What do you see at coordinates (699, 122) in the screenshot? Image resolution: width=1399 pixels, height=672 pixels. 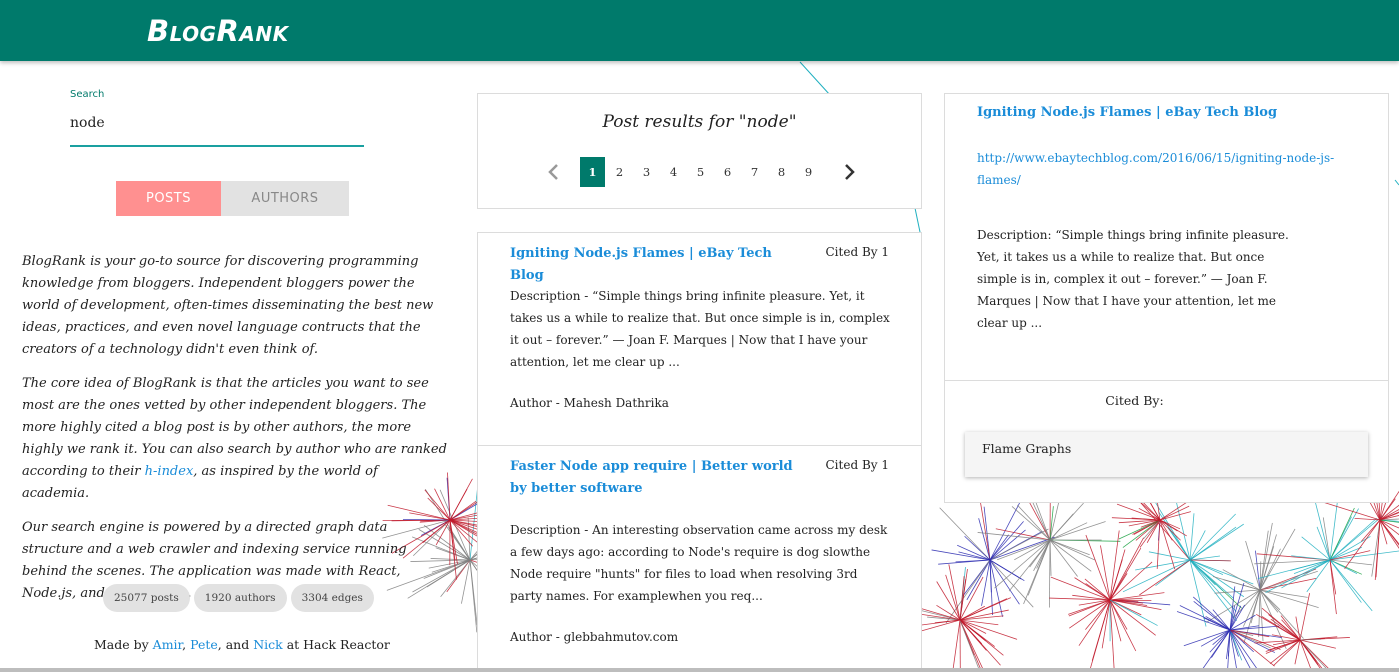 I see `results-title: Post results for "node"` at bounding box center [699, 122].